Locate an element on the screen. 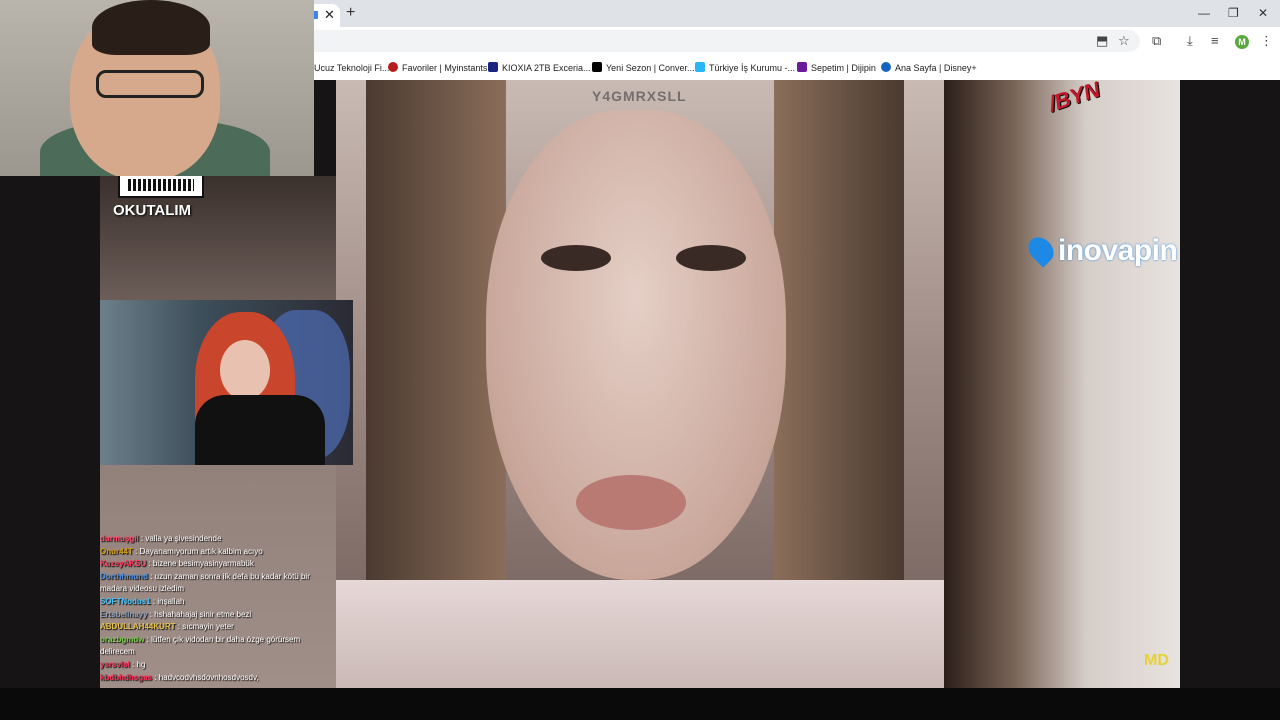 The image size is (1280, 720). chat-text: hshahahajaj sinir etme bezi is located at coordinates (203, 614).